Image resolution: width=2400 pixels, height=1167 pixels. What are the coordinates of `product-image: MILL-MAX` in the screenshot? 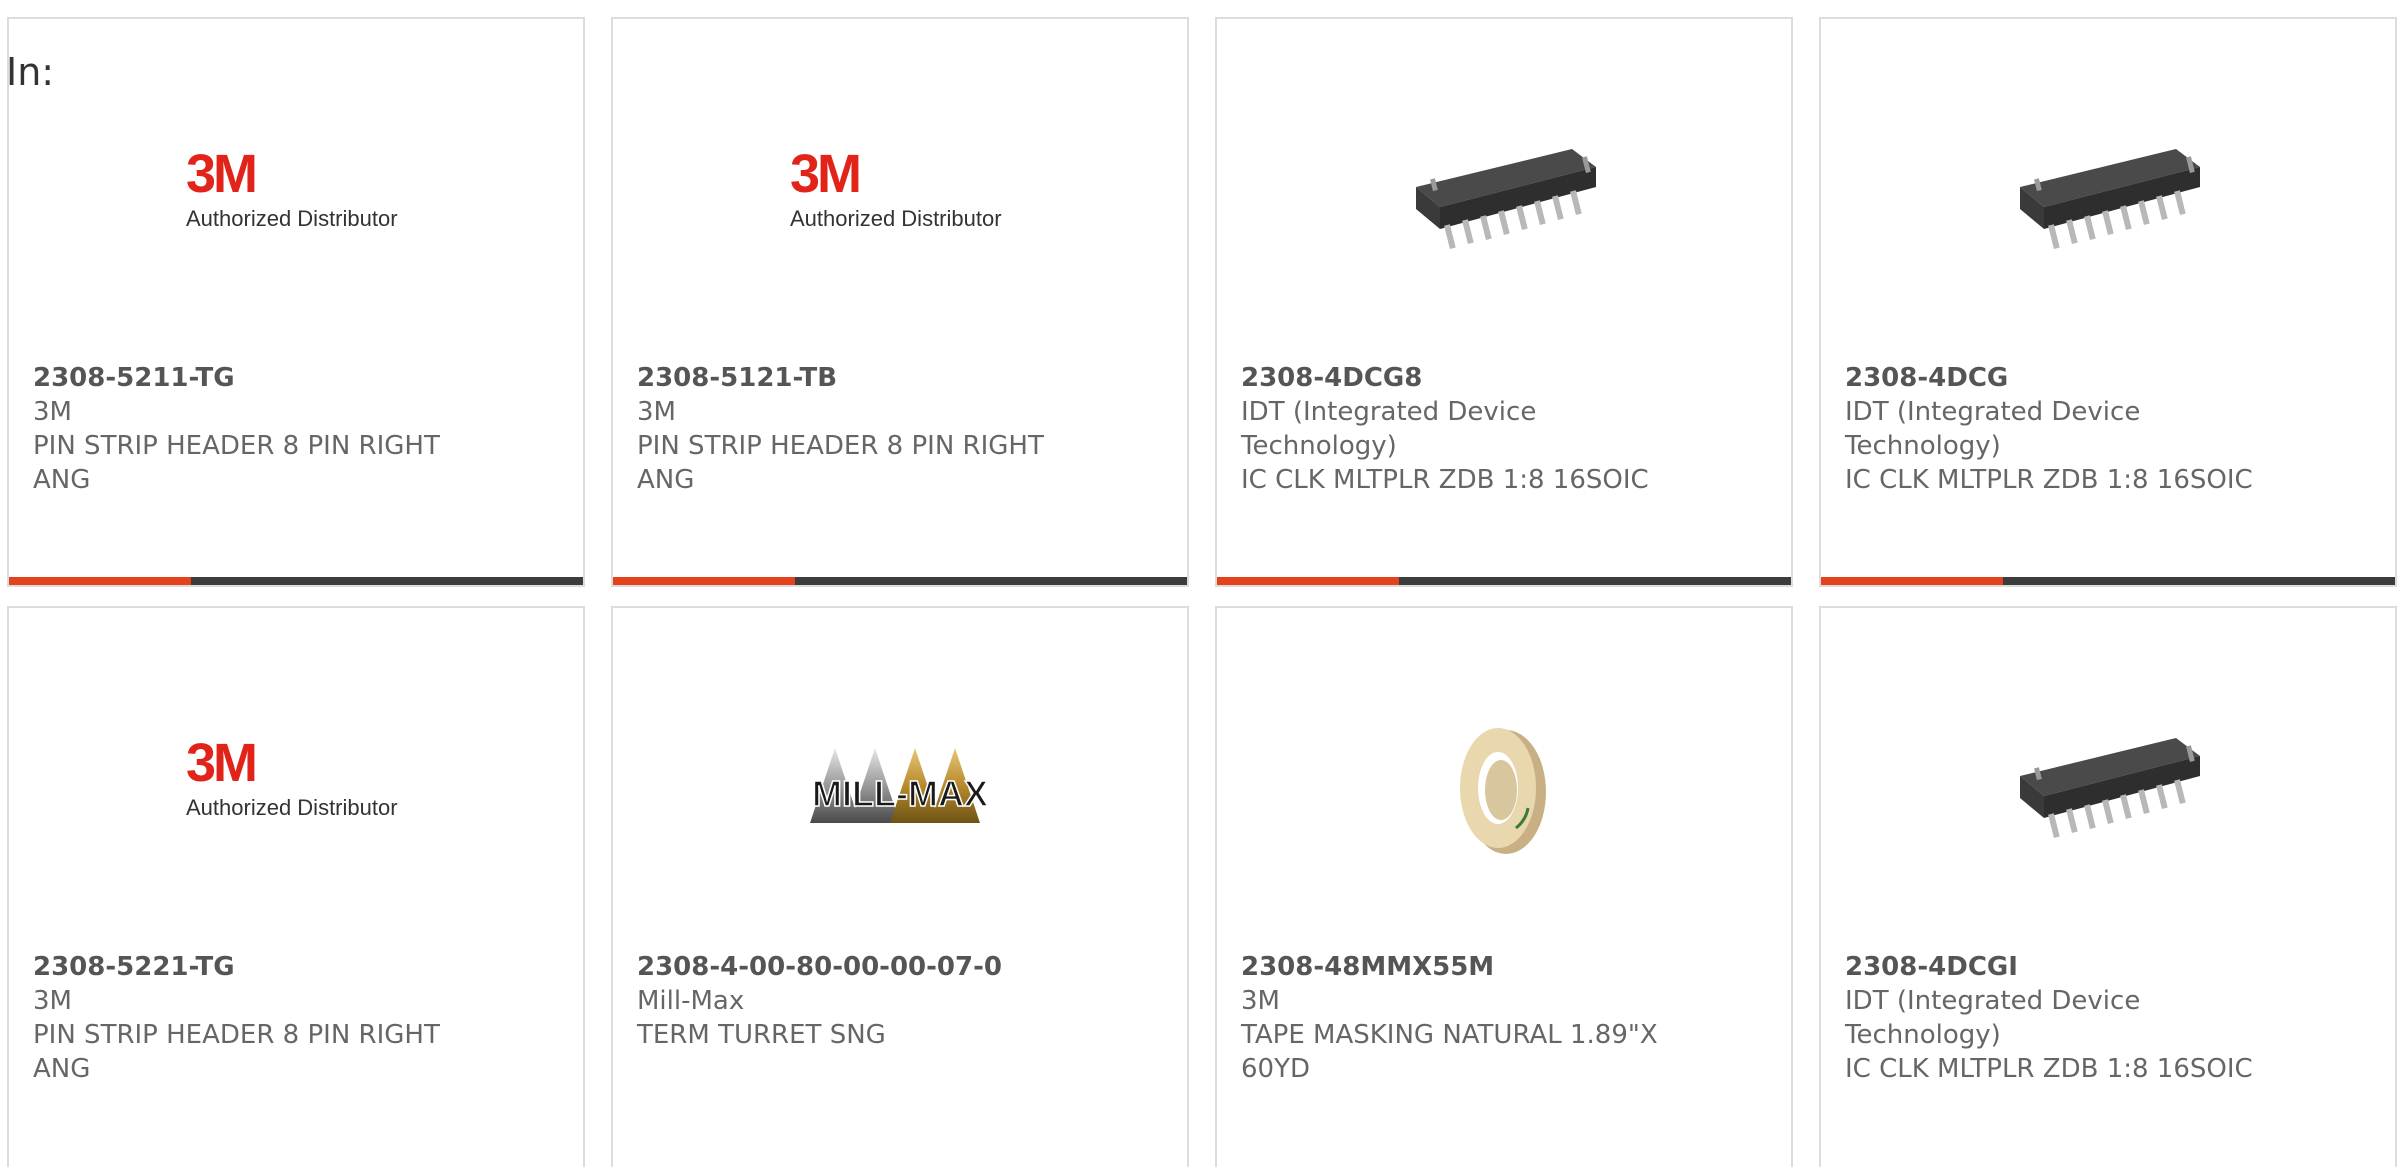 It's located at (900, 788).